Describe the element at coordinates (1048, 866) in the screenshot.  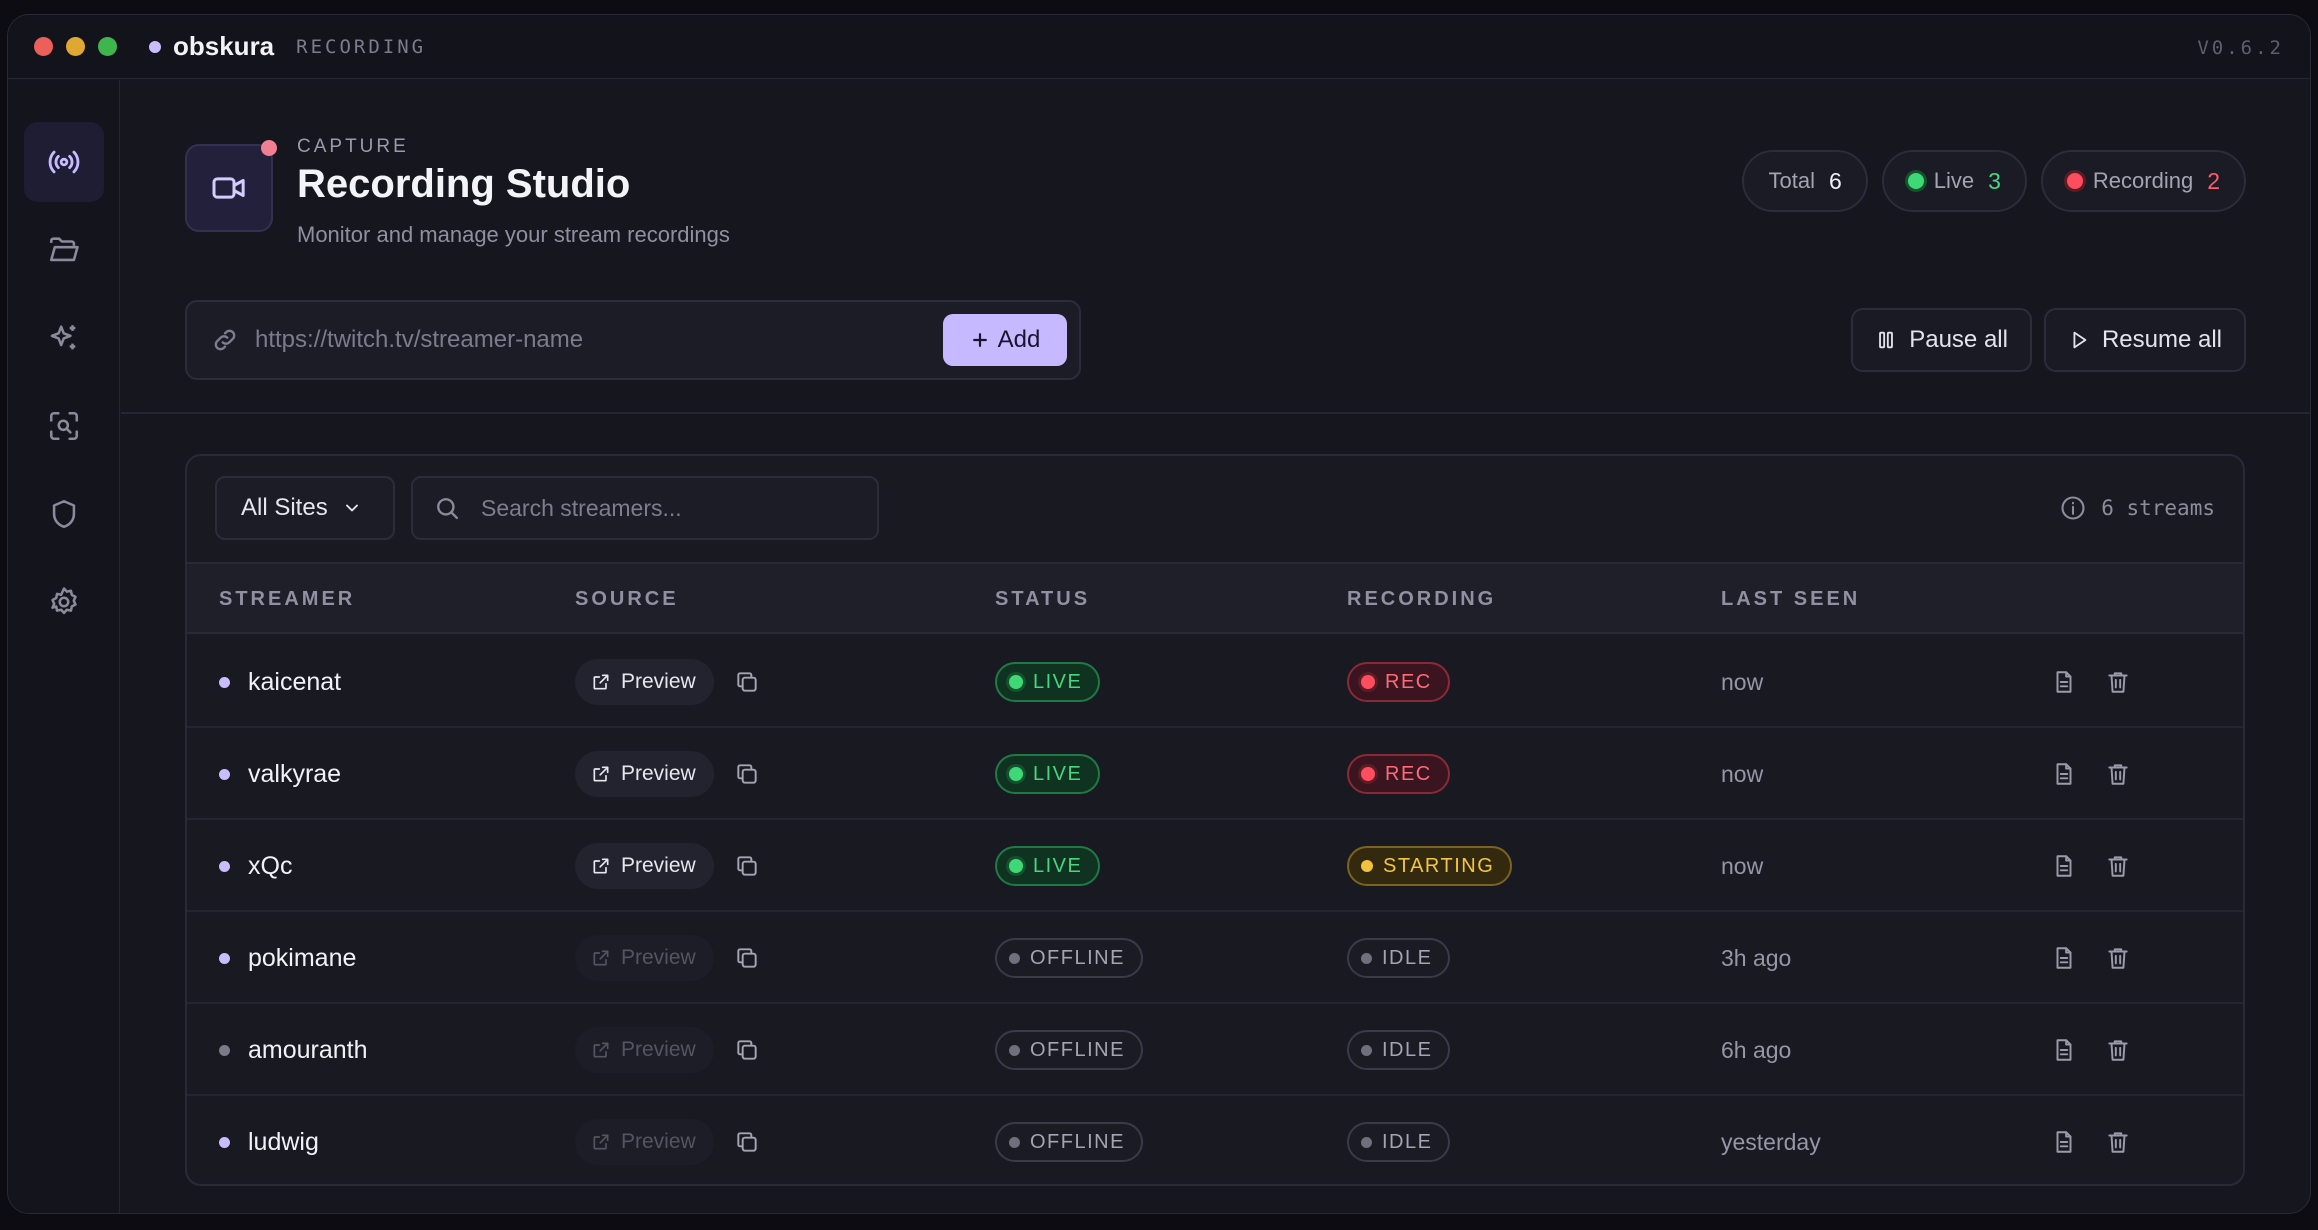
I see `status-badge: LIVE` at that location.